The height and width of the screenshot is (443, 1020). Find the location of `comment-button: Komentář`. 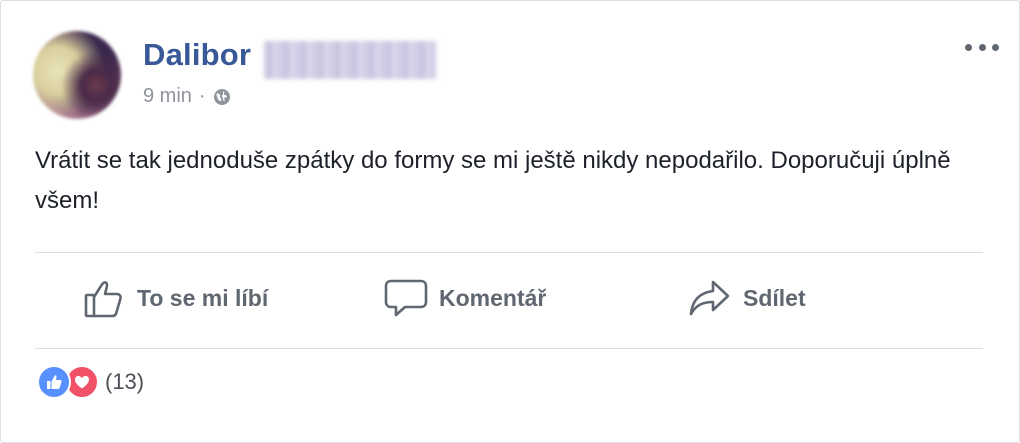

comment-button: Komentář is located at coordinates (464, 298).